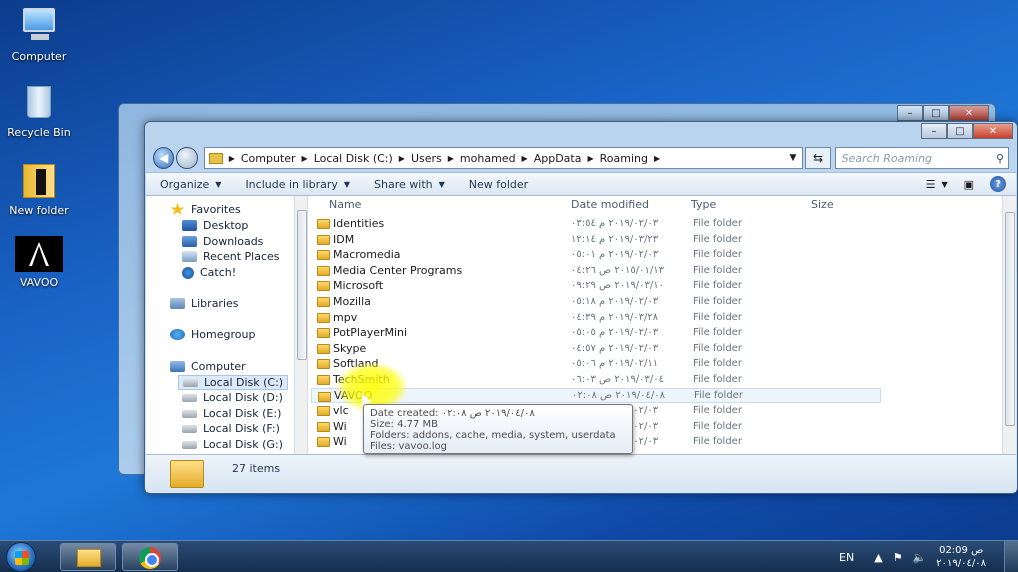 This screenshot has width=1018, height=572. I want to click on clock: ص 02:09 ٢٠١٩/٠٤/٠٨, so click(961, 557).